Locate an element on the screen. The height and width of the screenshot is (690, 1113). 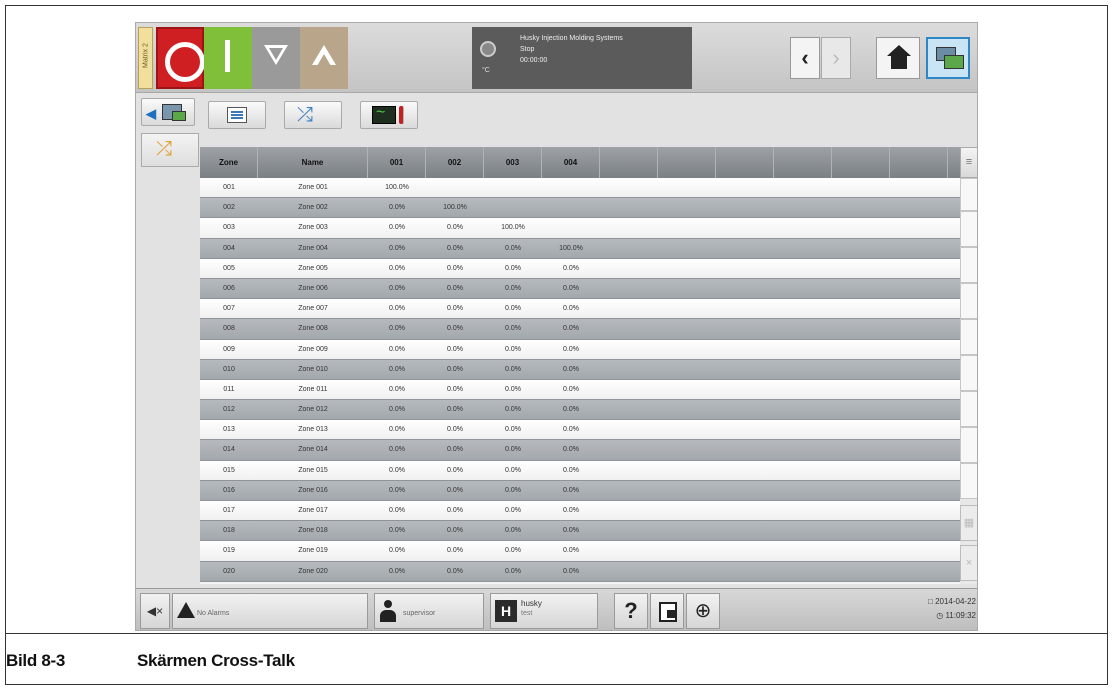
mute-icon: ◀× is located at coordinates (155, 611).